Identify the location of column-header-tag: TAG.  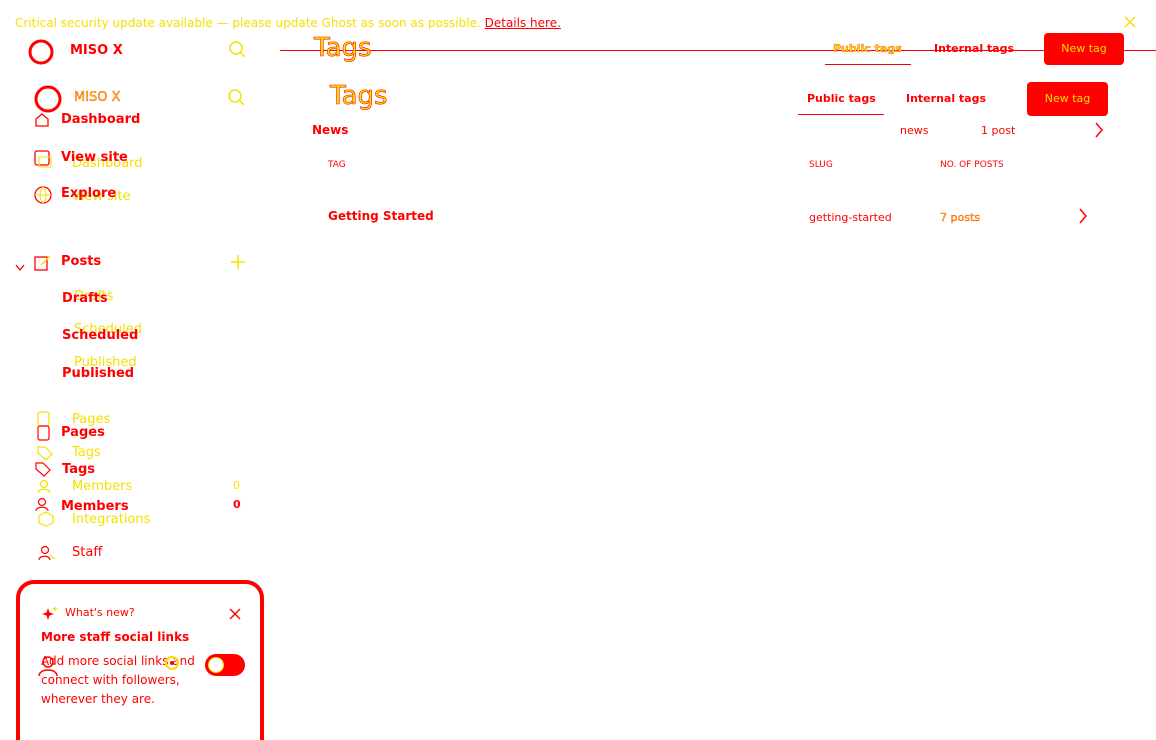
(337, 165).